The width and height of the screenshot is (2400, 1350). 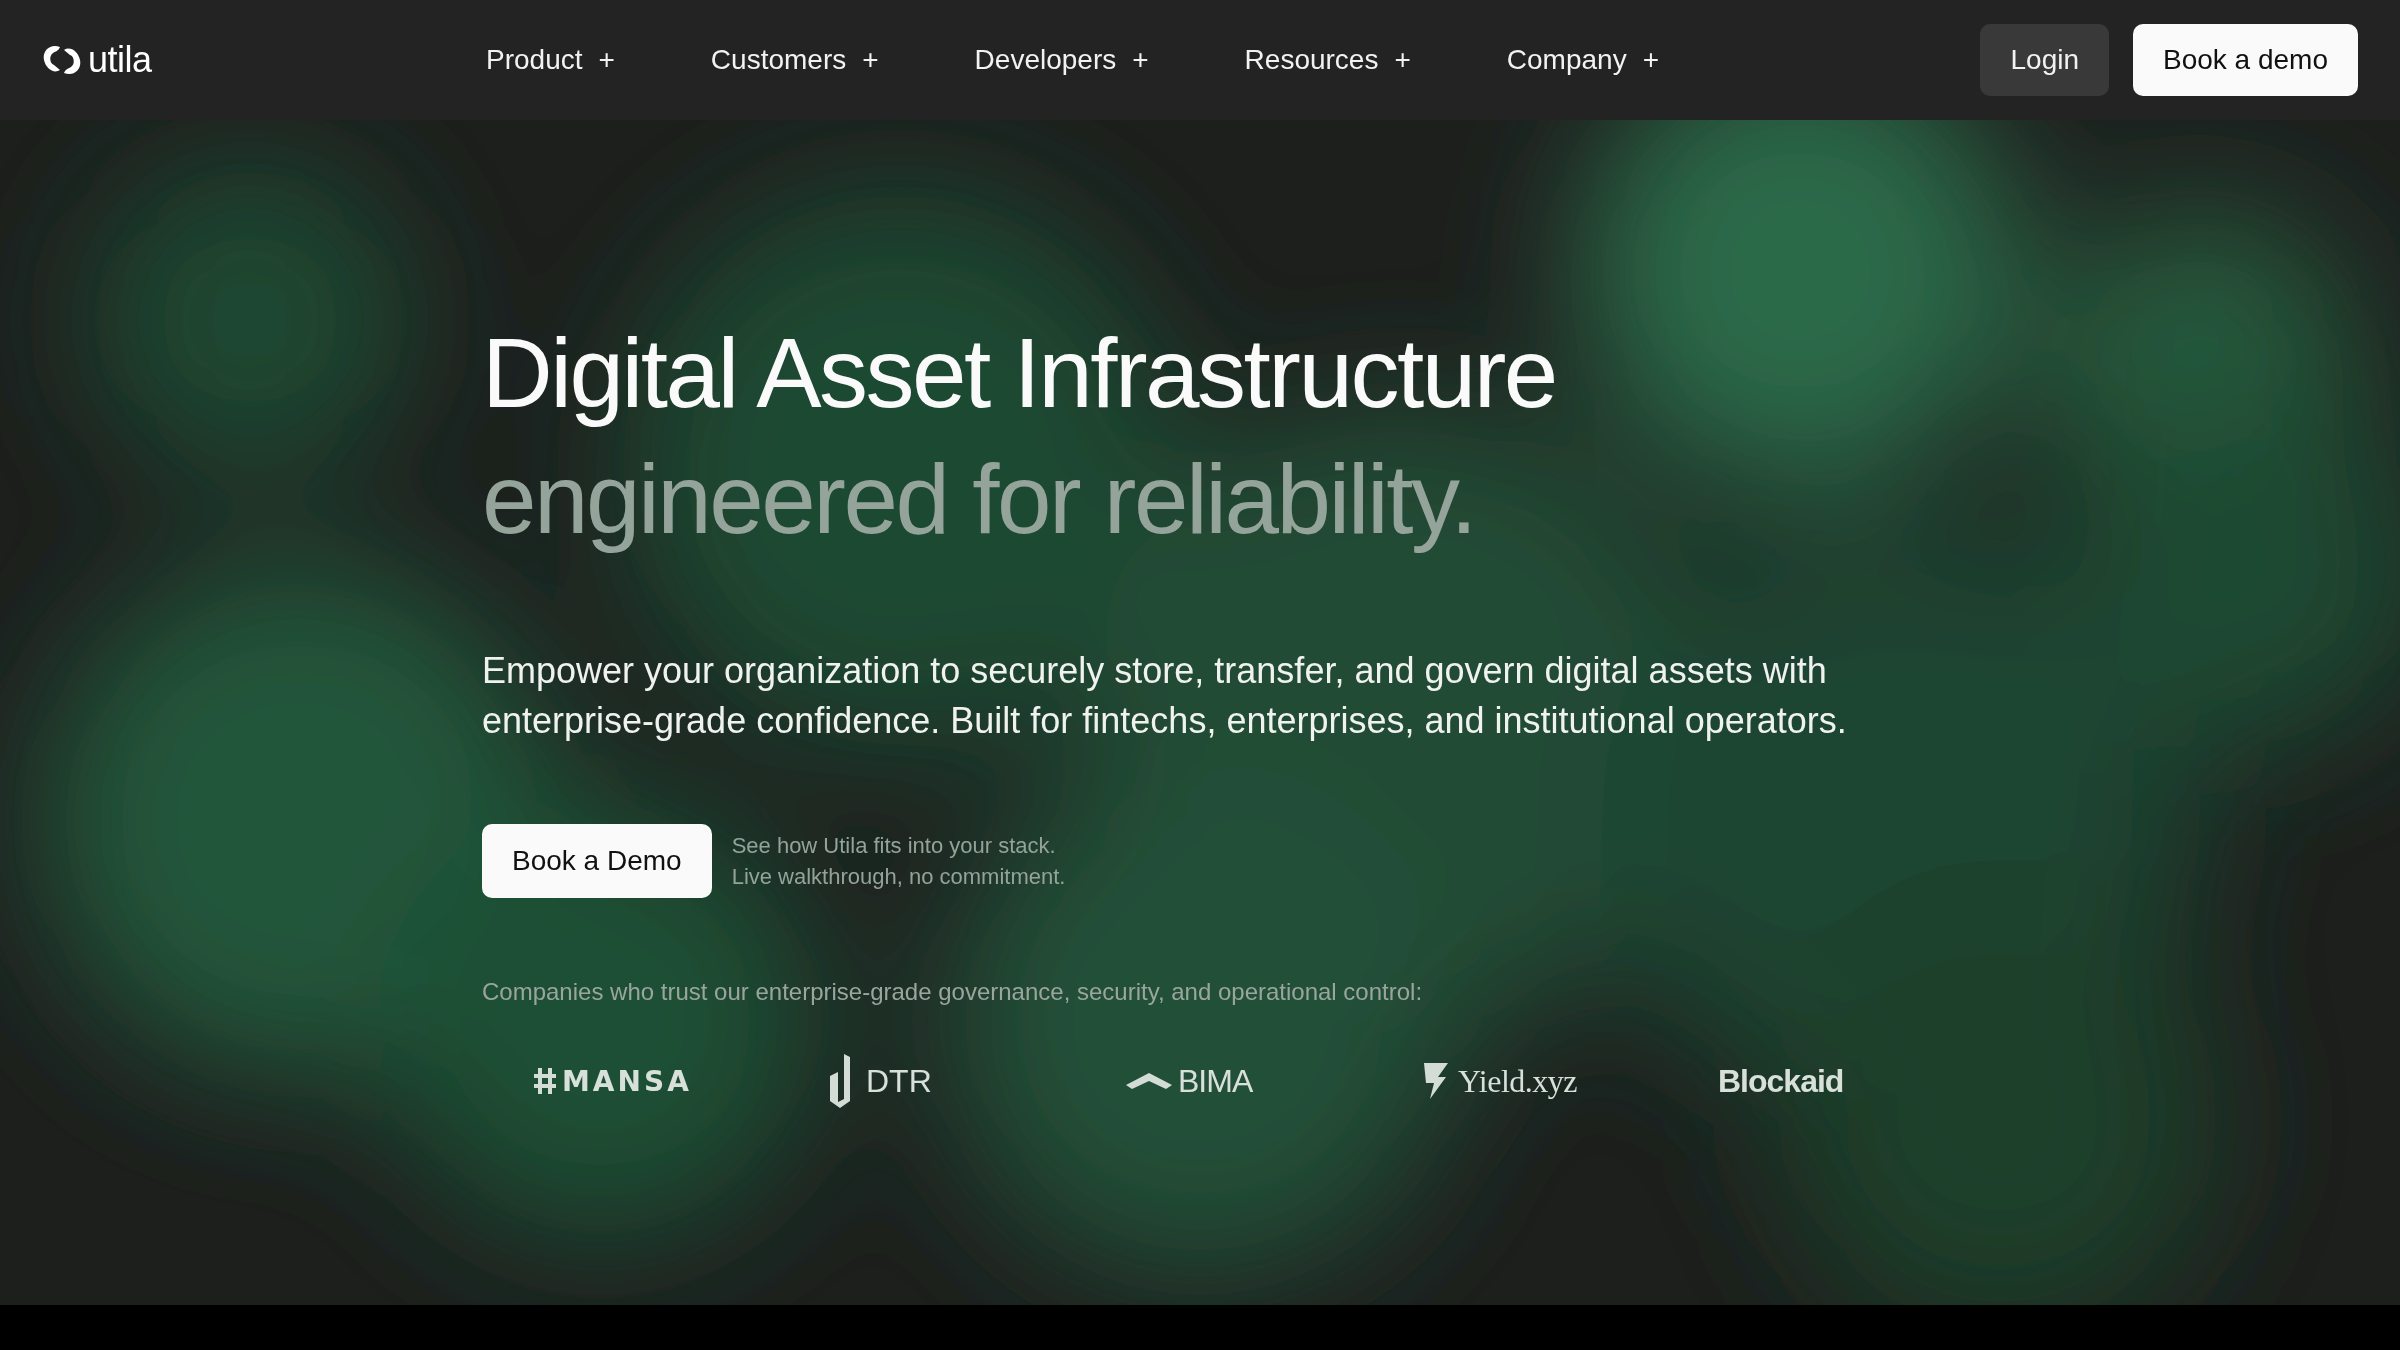 I want to click on cta-note: See how Utila fits into your stack., so click(x=894, y=846).